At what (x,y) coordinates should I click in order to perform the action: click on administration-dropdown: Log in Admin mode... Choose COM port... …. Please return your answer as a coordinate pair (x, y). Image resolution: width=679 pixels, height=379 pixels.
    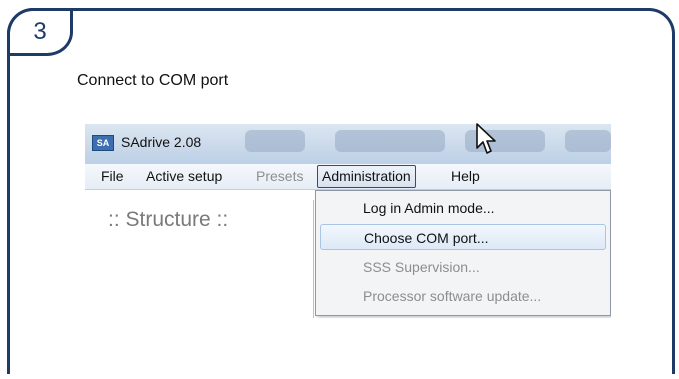
    Looking at the image, I should click on (463, 253).